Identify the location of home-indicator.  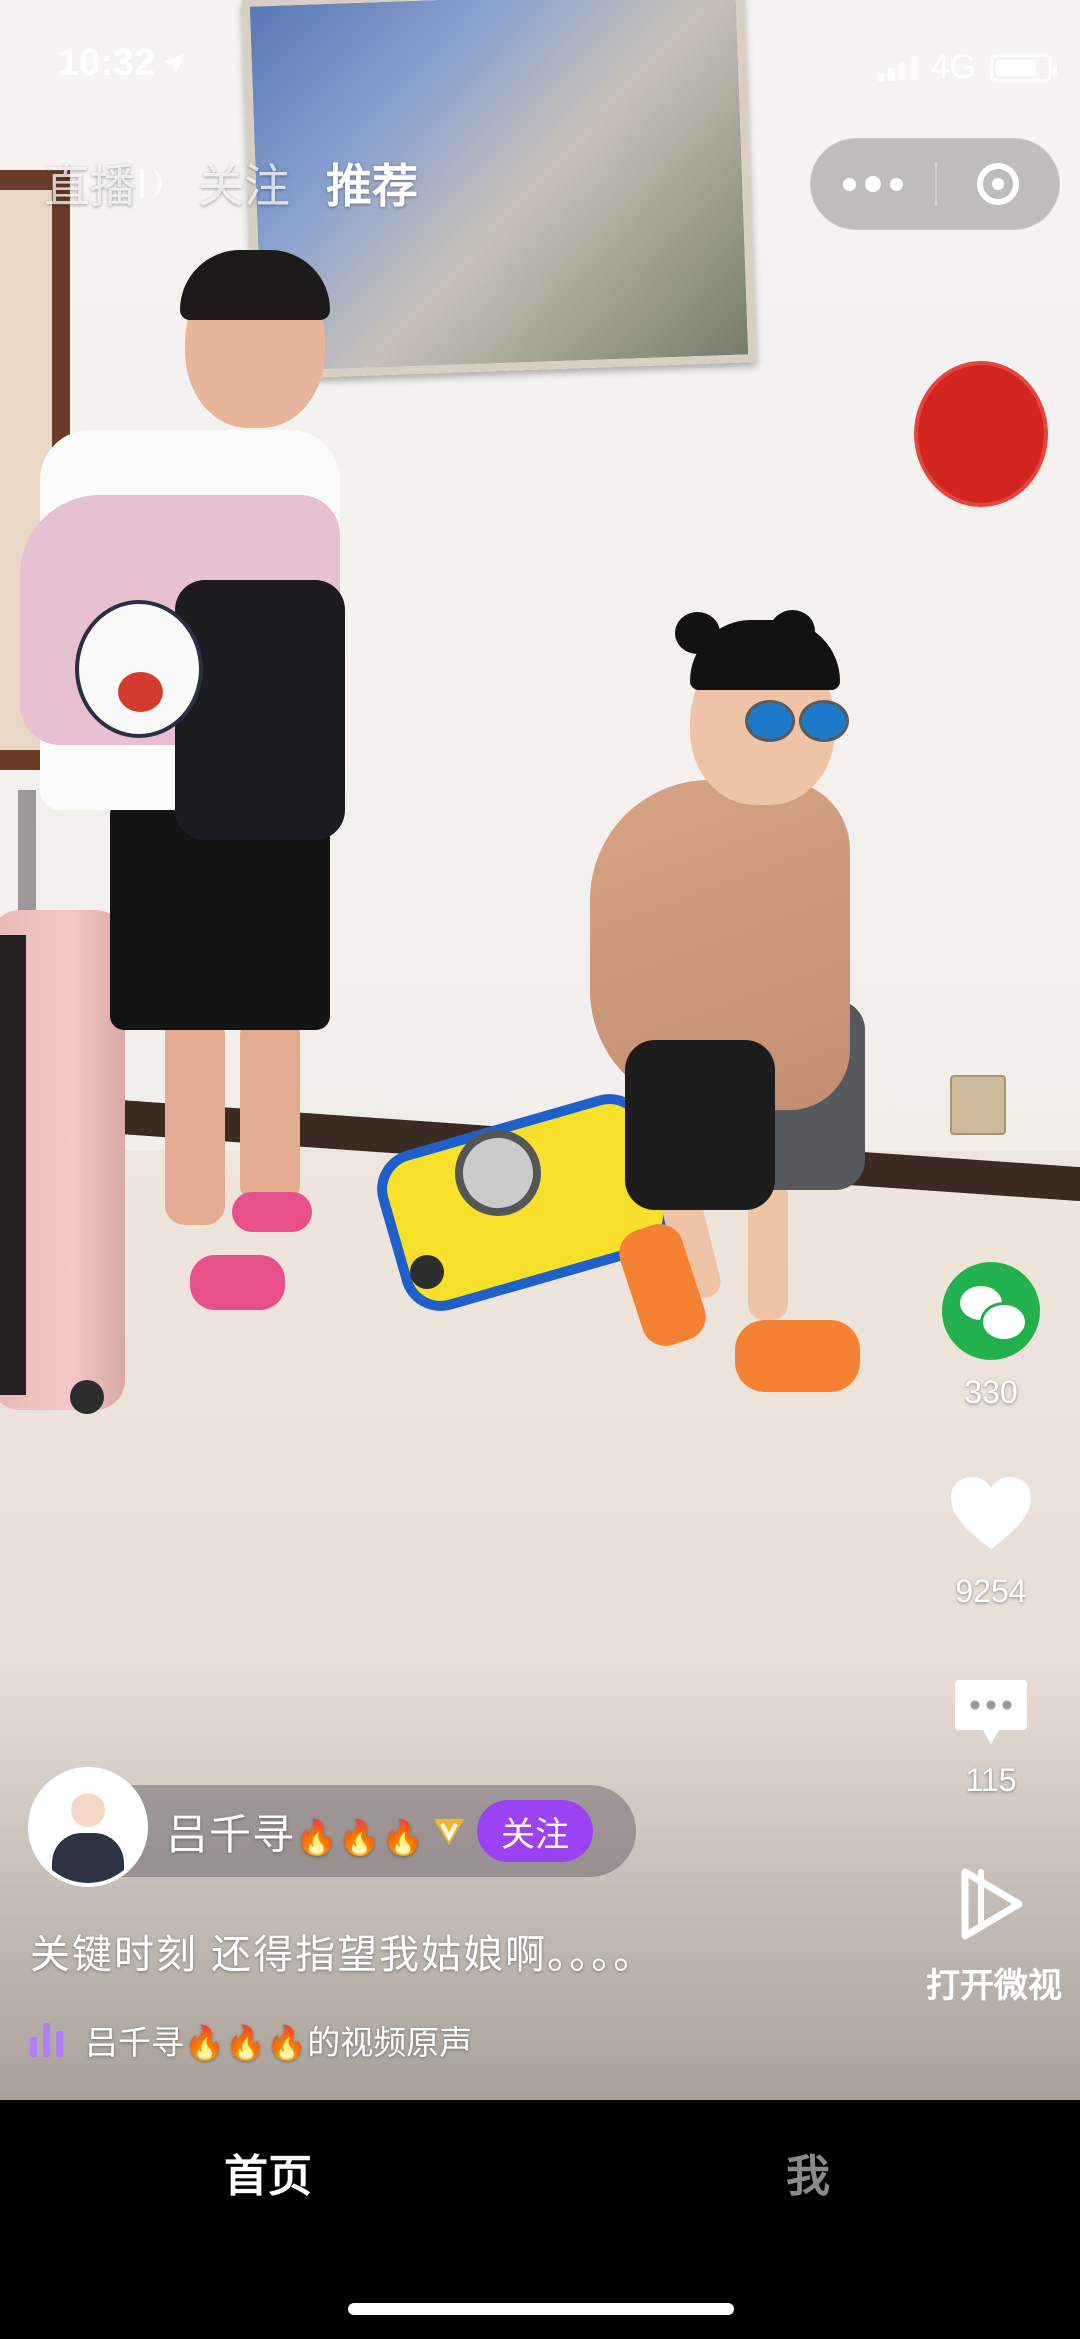
(541, 2309).